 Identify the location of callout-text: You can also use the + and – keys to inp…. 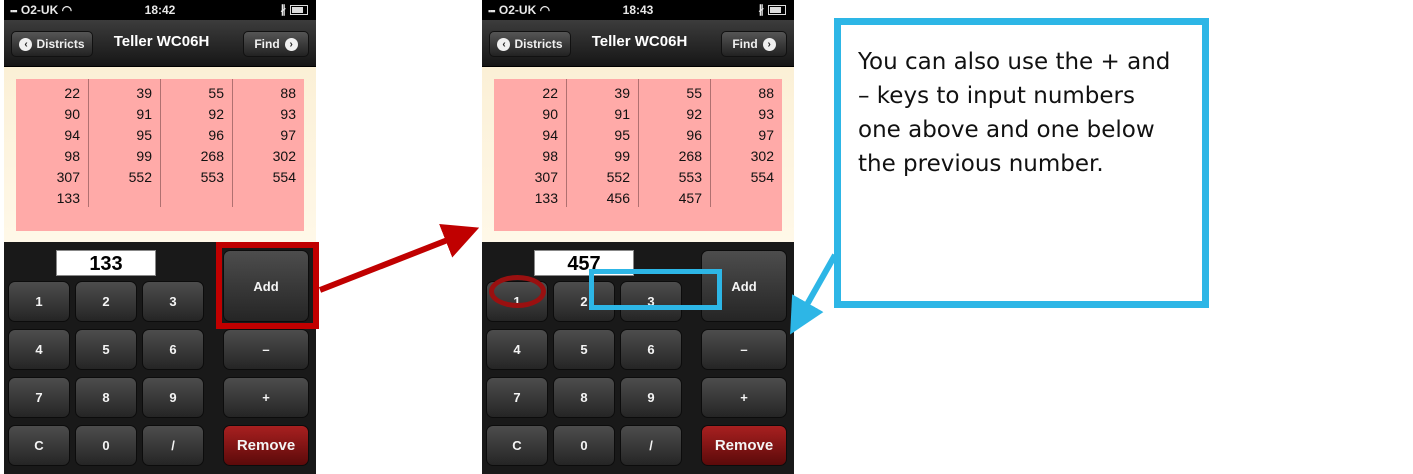
(1014, 113).